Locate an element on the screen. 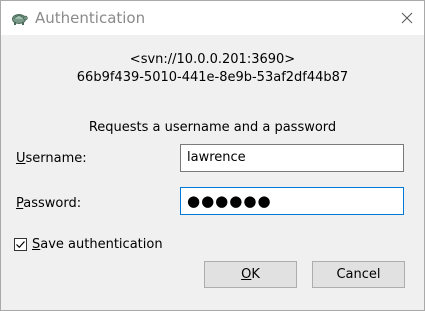 The width and height of the screenshot is (425, 311). cancel-button: Cancel is located at coordinates (358, 274).